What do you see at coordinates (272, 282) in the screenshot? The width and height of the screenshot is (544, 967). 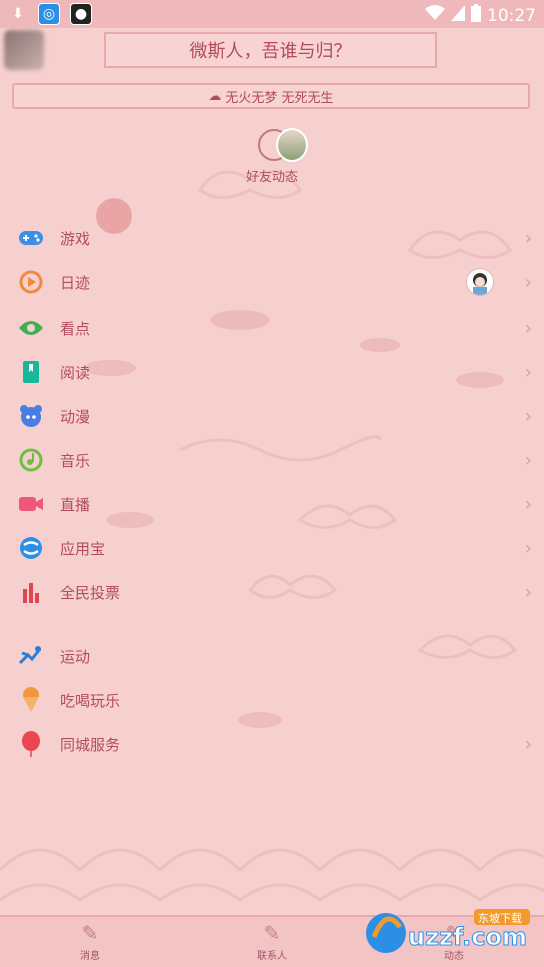 I see `menu-item-daily-record: 日迹 ›` at bounding box center [272, 282].